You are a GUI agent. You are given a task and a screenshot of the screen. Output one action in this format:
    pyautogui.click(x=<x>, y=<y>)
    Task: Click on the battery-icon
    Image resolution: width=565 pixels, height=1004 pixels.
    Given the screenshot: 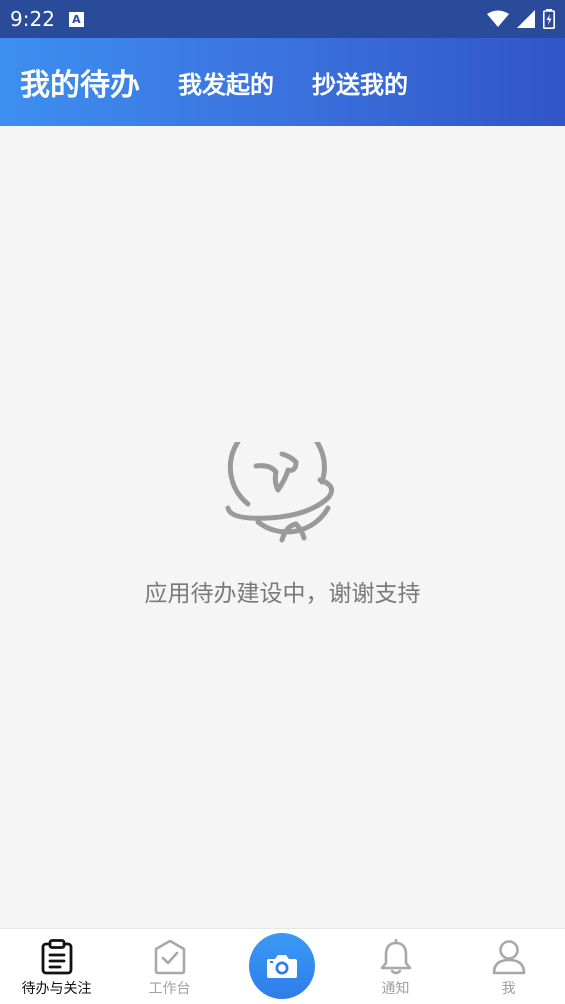 What is the action you would take?
    pyautogui.click(x=549, y=19)
    